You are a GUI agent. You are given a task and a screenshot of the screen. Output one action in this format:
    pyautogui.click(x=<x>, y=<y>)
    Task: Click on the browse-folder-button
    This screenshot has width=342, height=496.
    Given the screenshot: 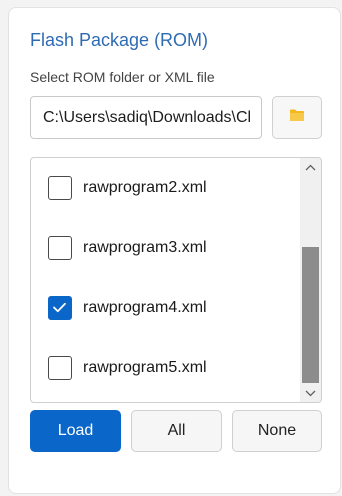 What is the action you would take?
    pyautogui.click(x=297, y=117)
    